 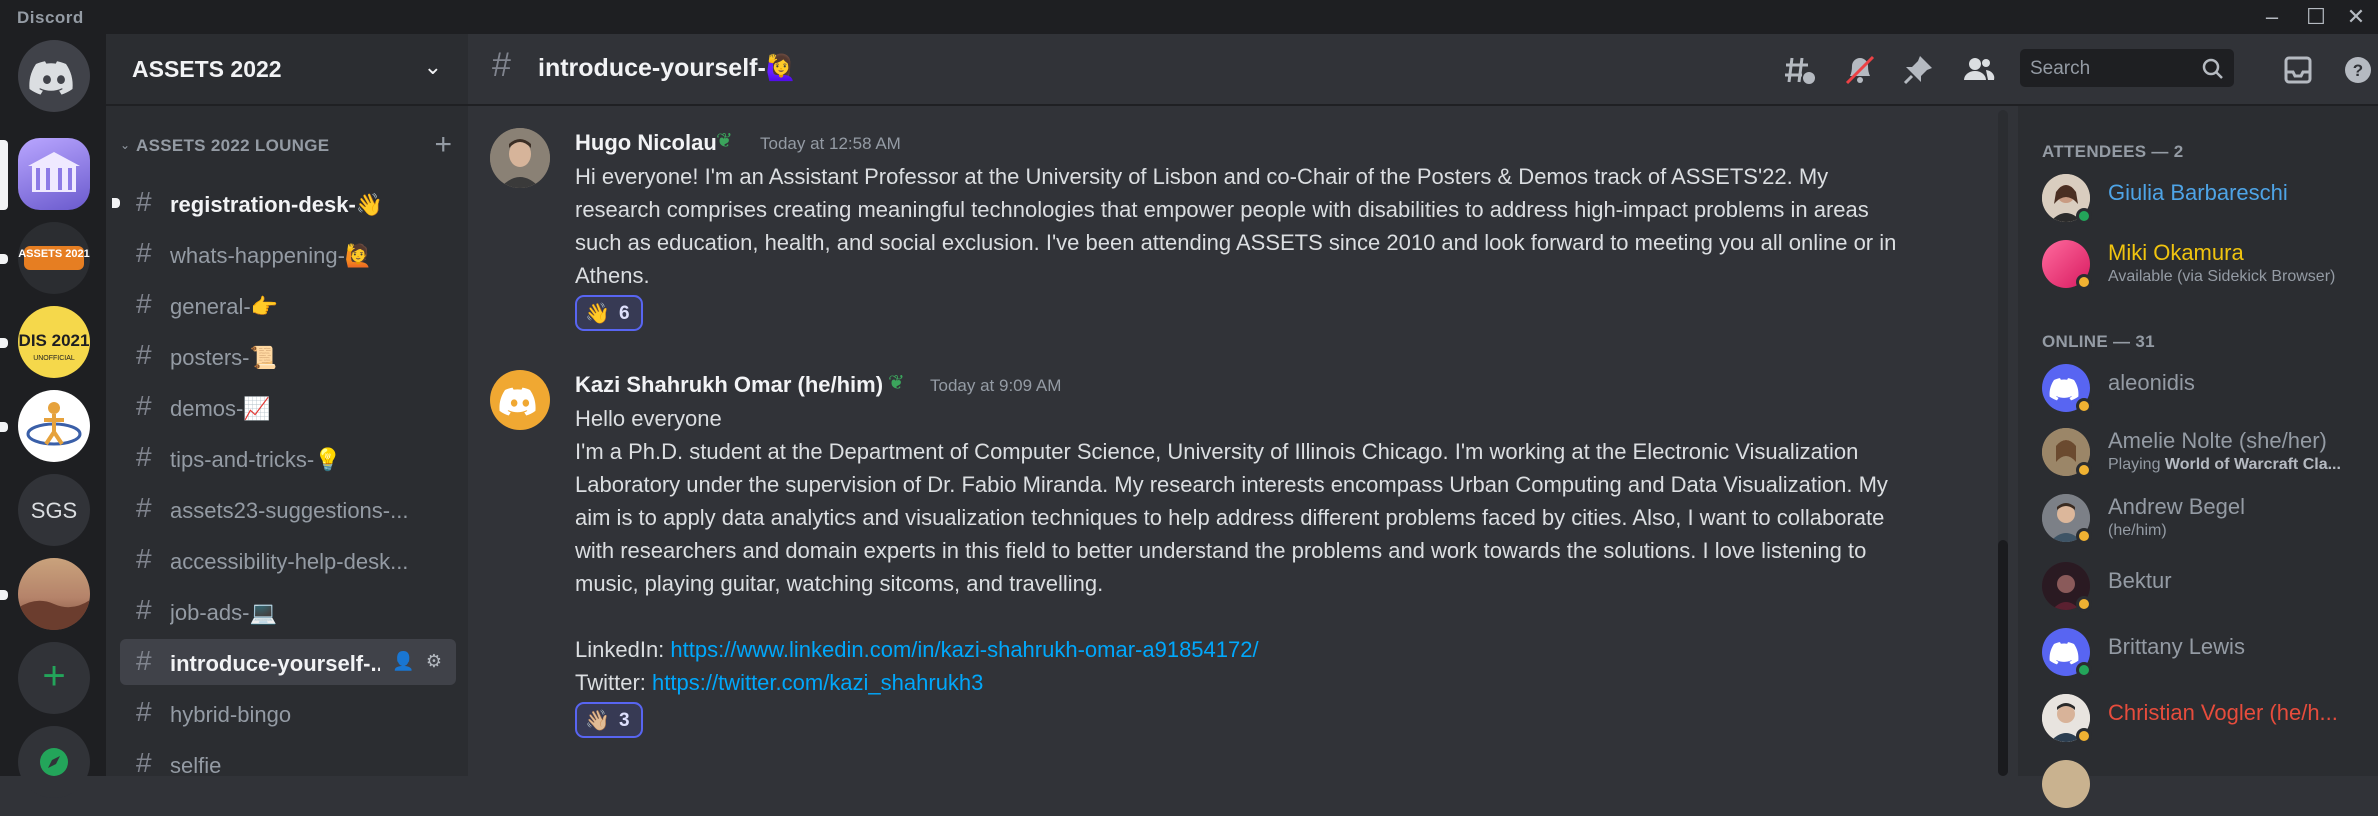 I want to click on channel-item: # hybrid-bingo, so click(x=288, y=713).